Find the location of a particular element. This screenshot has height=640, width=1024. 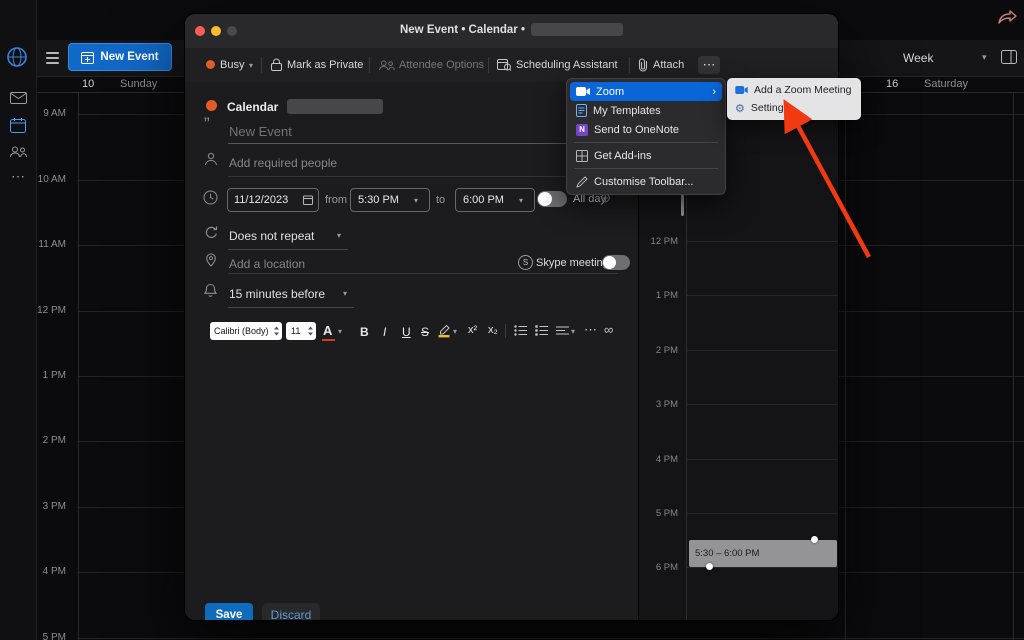

stepper-icon is located at coordinates (310, 331).